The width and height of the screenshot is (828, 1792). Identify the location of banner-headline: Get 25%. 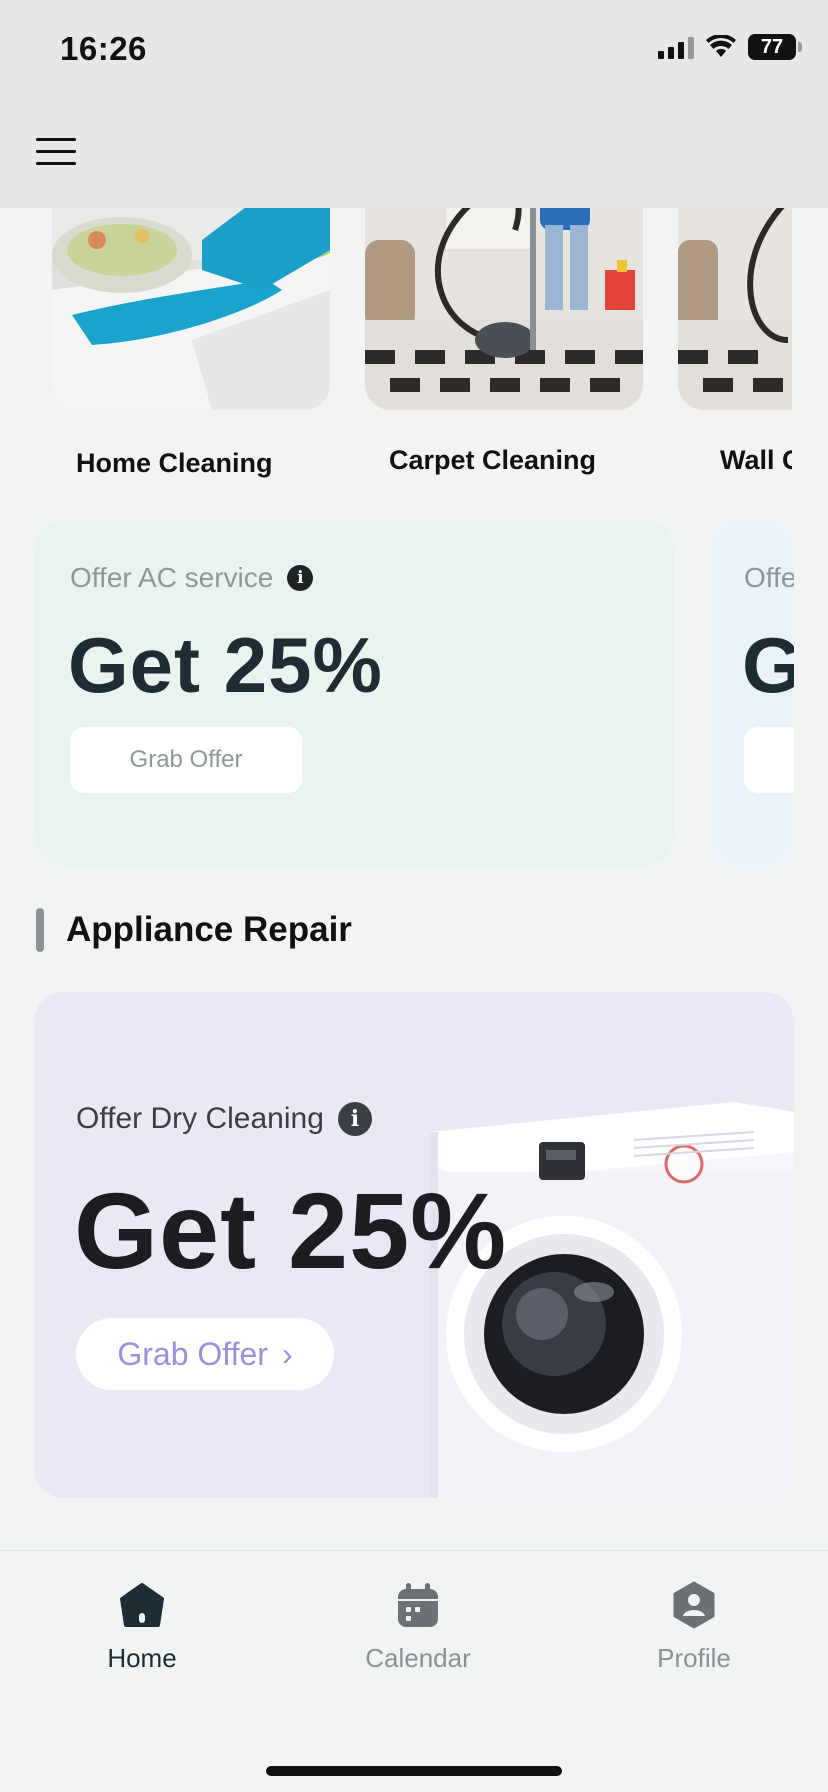
(291, 1230).